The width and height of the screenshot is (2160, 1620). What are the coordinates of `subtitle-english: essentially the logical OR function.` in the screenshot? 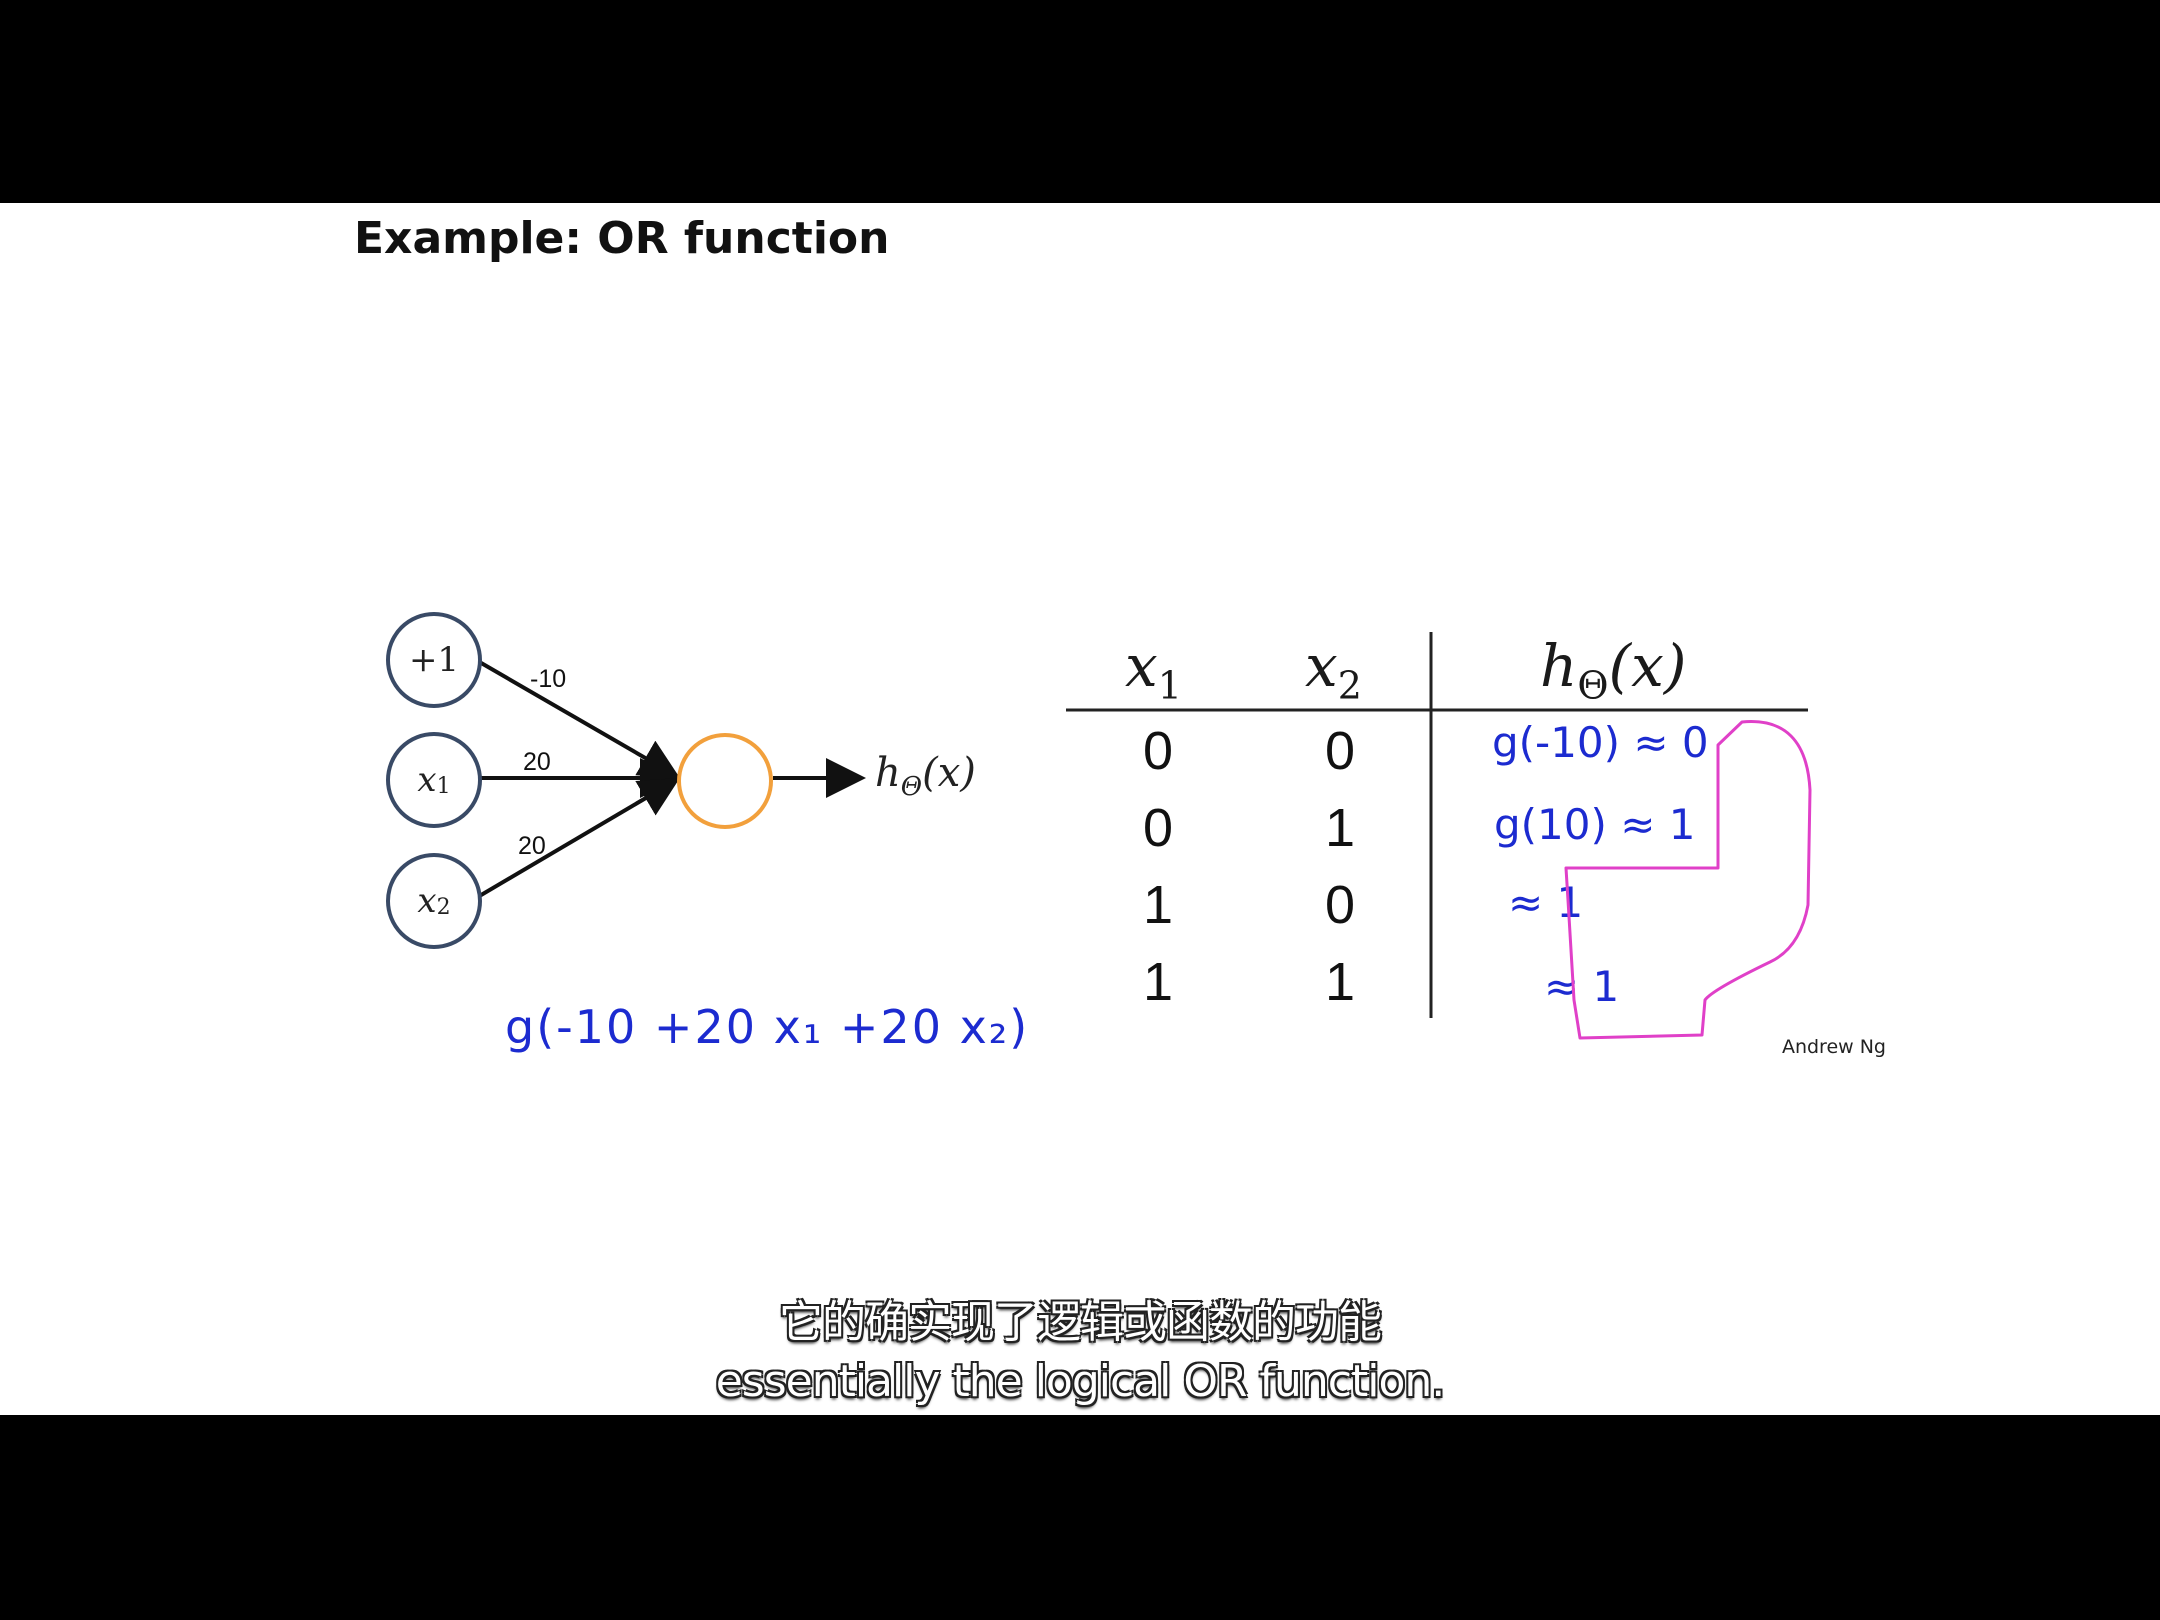 It's located at (1080, 1381).